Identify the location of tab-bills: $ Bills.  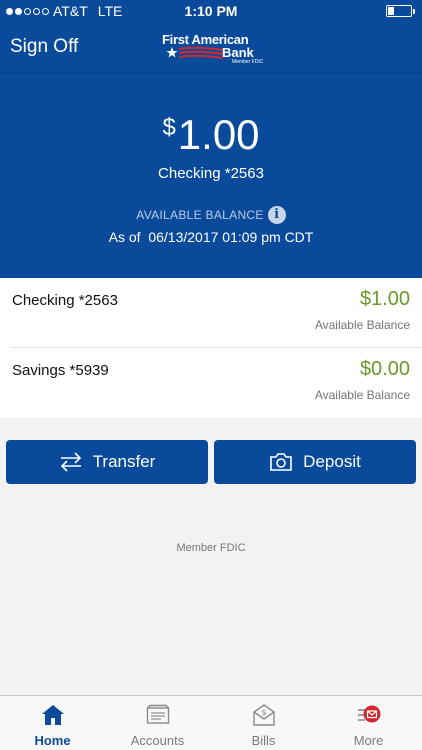
(263, 723).